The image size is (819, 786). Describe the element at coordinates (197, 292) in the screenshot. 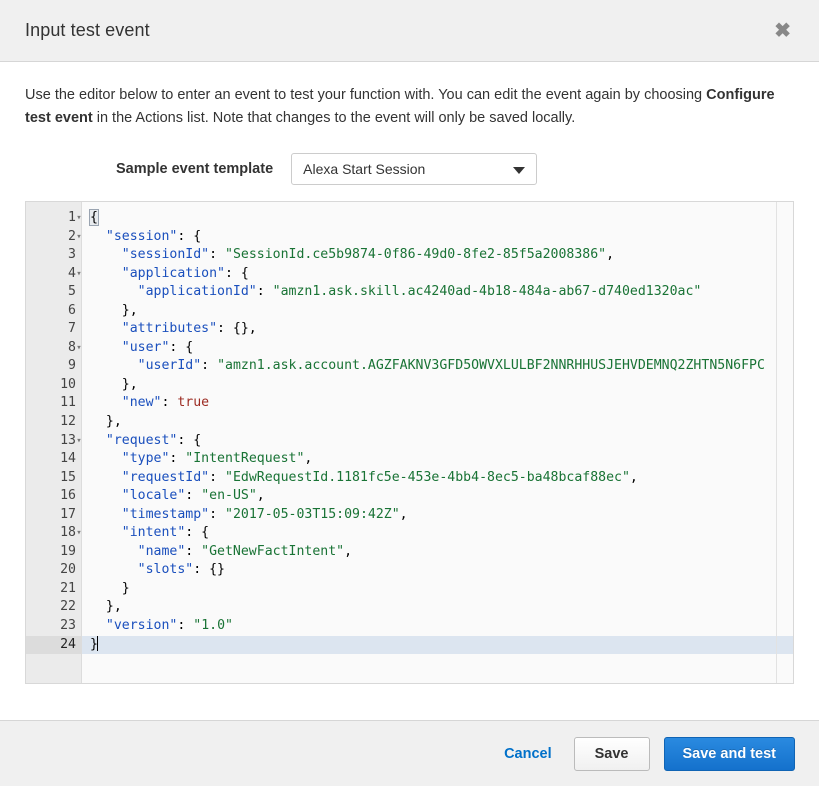

I see `code-token-key: "applicationId"` at that location.